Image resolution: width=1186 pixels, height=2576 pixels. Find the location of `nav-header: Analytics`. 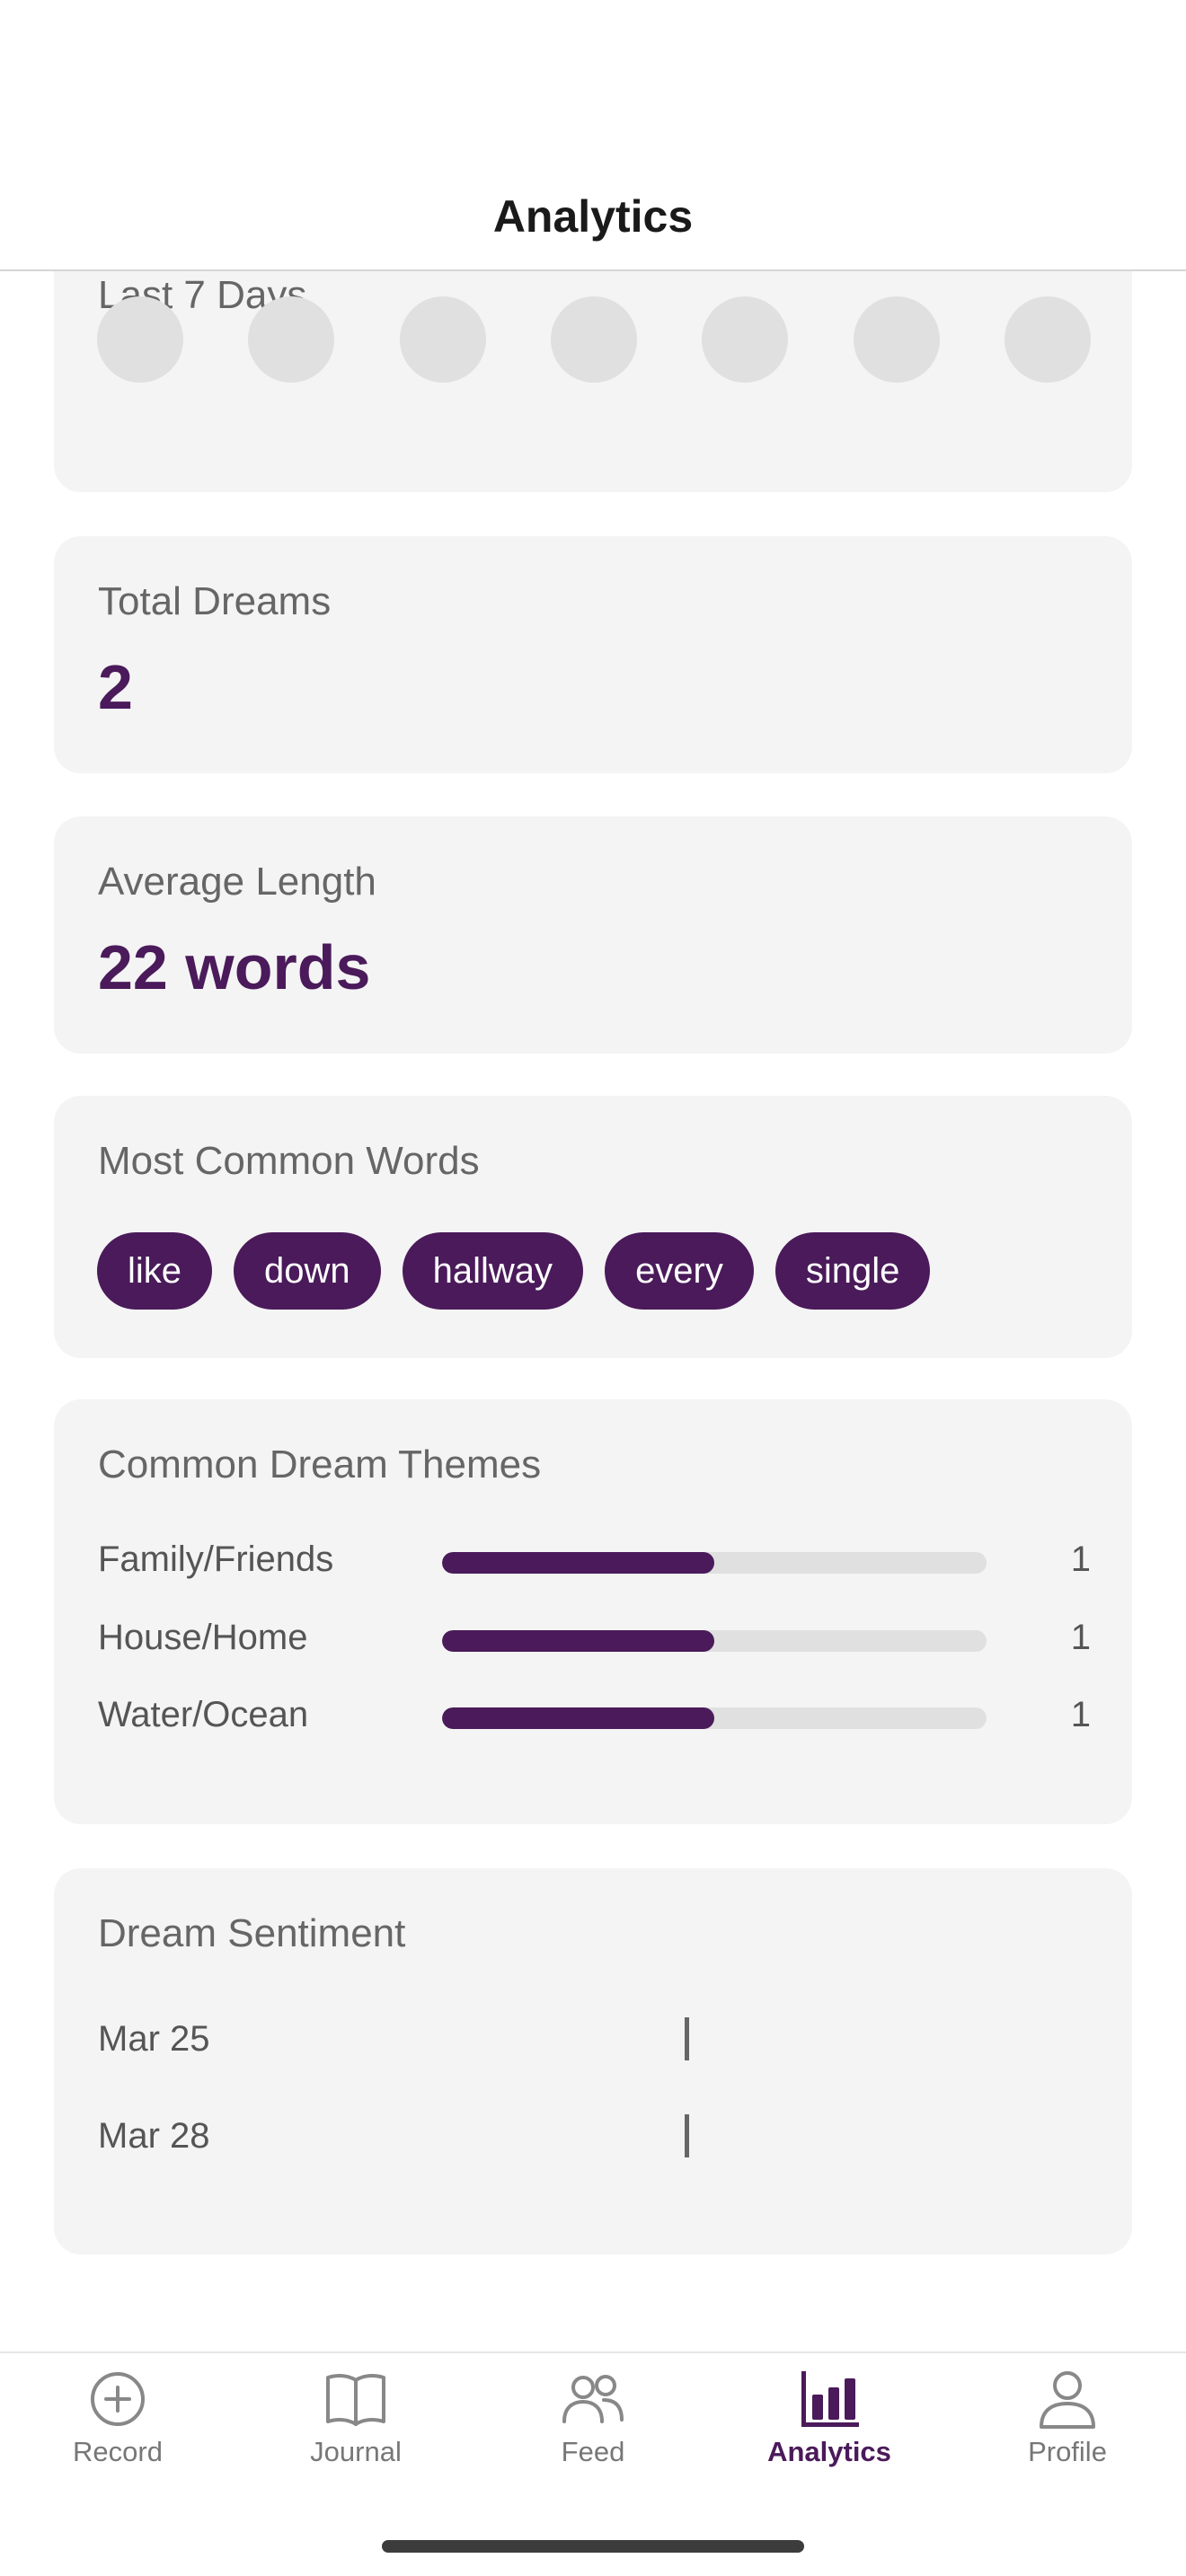

nav-header: Analytics is located at coordinates (593, 135).